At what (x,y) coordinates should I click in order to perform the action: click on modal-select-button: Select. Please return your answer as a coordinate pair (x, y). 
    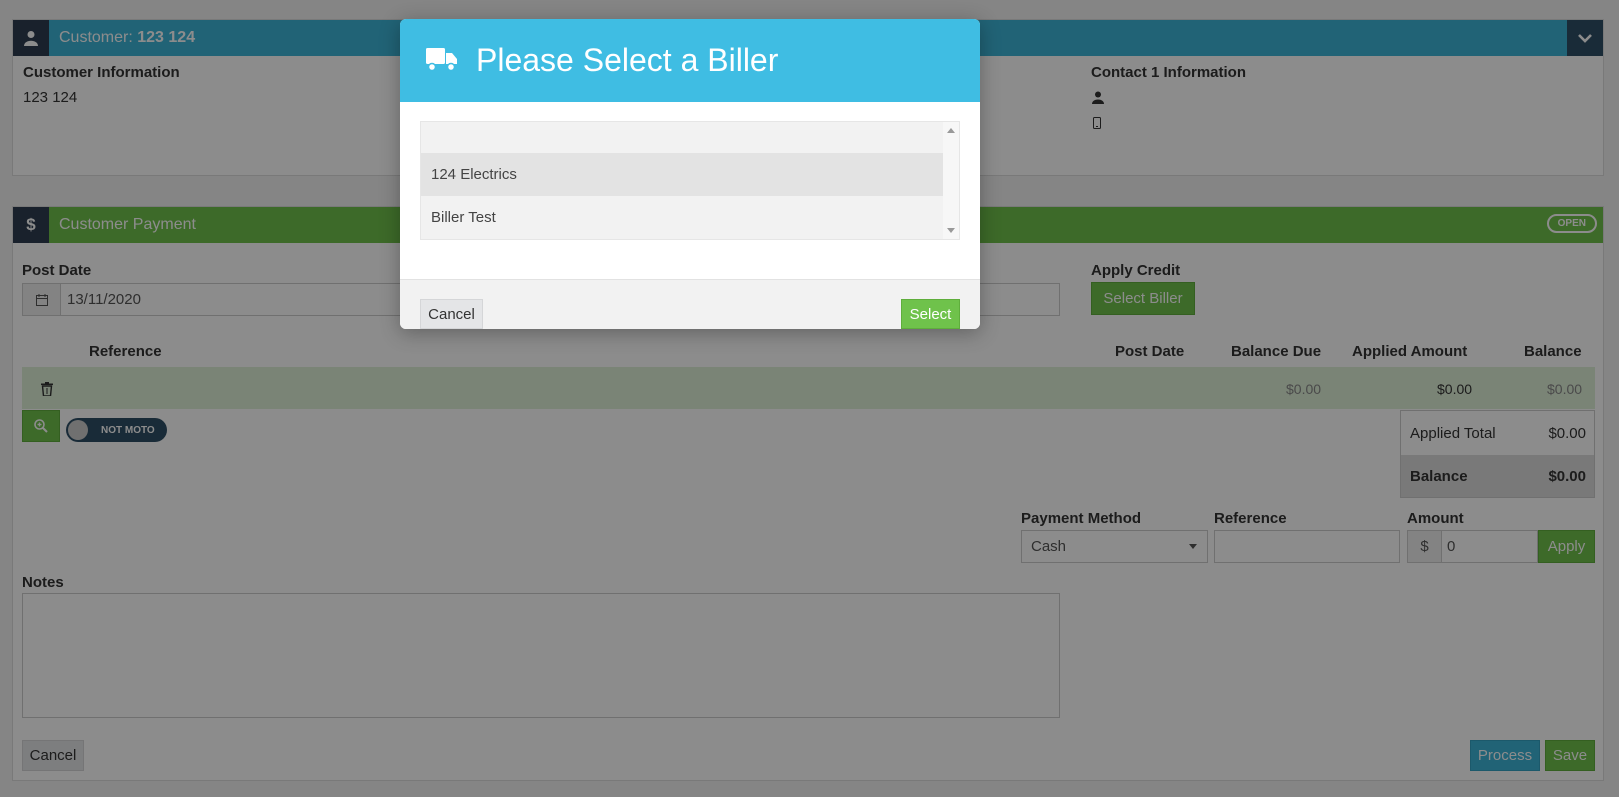
    Looking at the image, I should click on (930, 314).